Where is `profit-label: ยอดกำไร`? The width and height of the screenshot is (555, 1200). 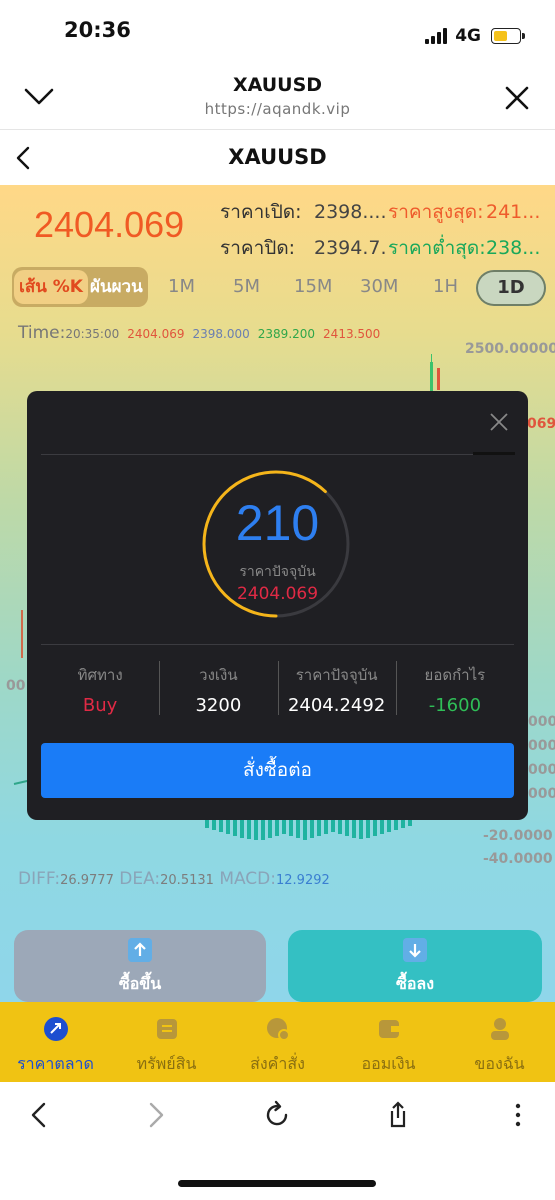 profit-label: ยอดกำไร is located at coordinates (455, 675).